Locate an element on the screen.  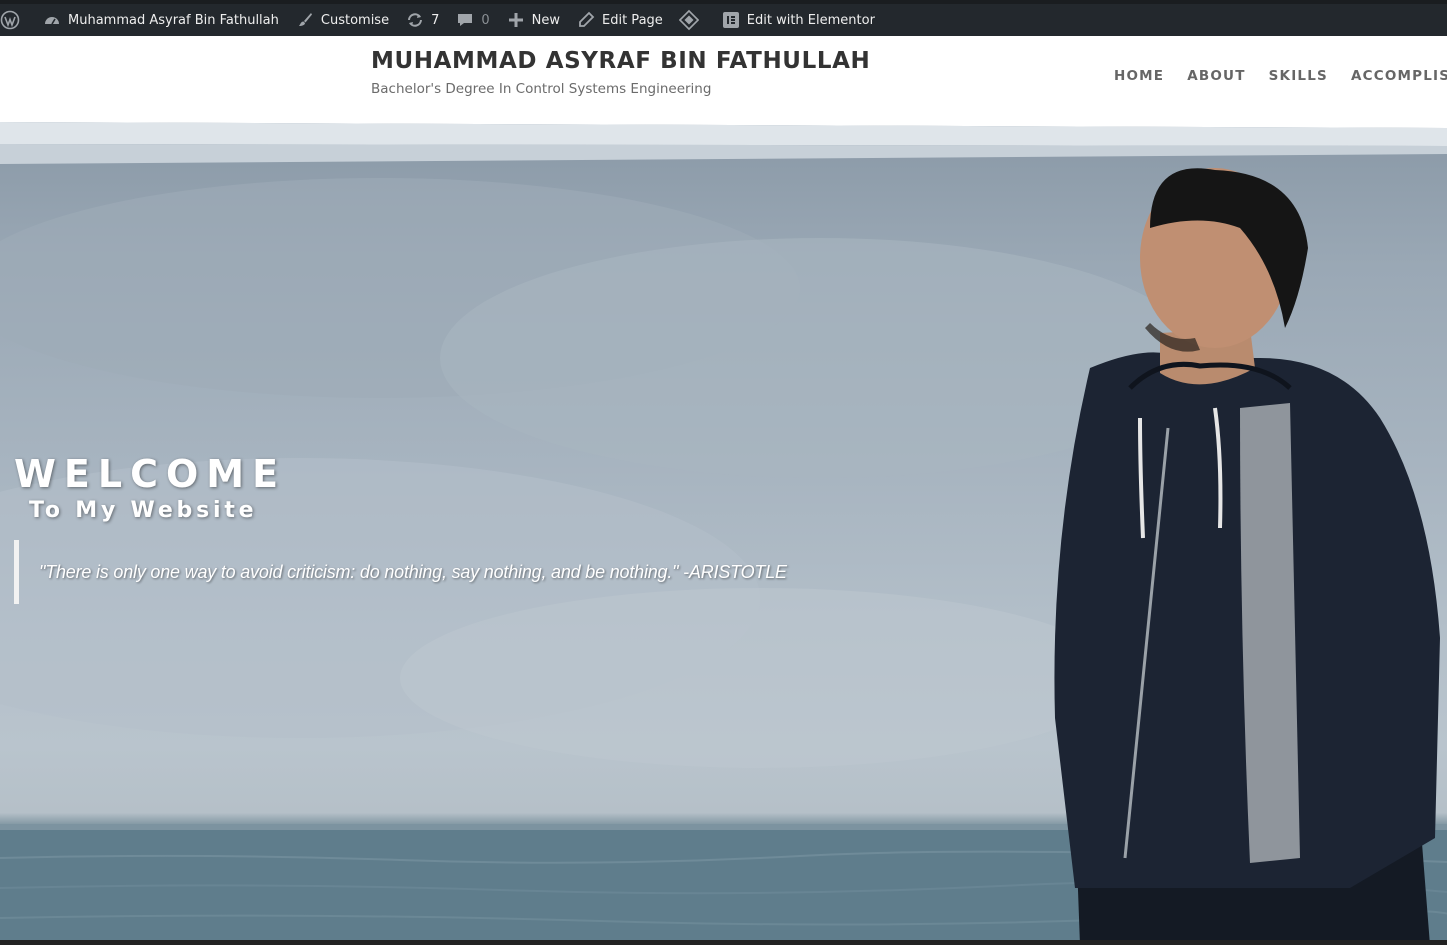
customise-link: Customise is located at coordinates (342, 20).